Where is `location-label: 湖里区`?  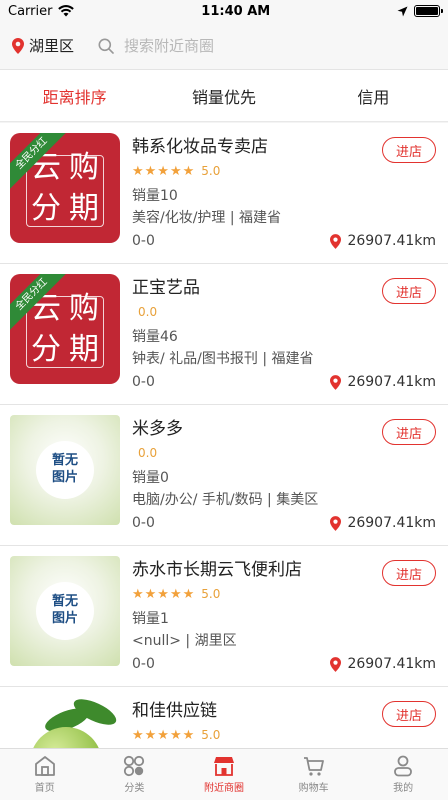 location-label: 湖里区 is located at coordinates (52, 46).